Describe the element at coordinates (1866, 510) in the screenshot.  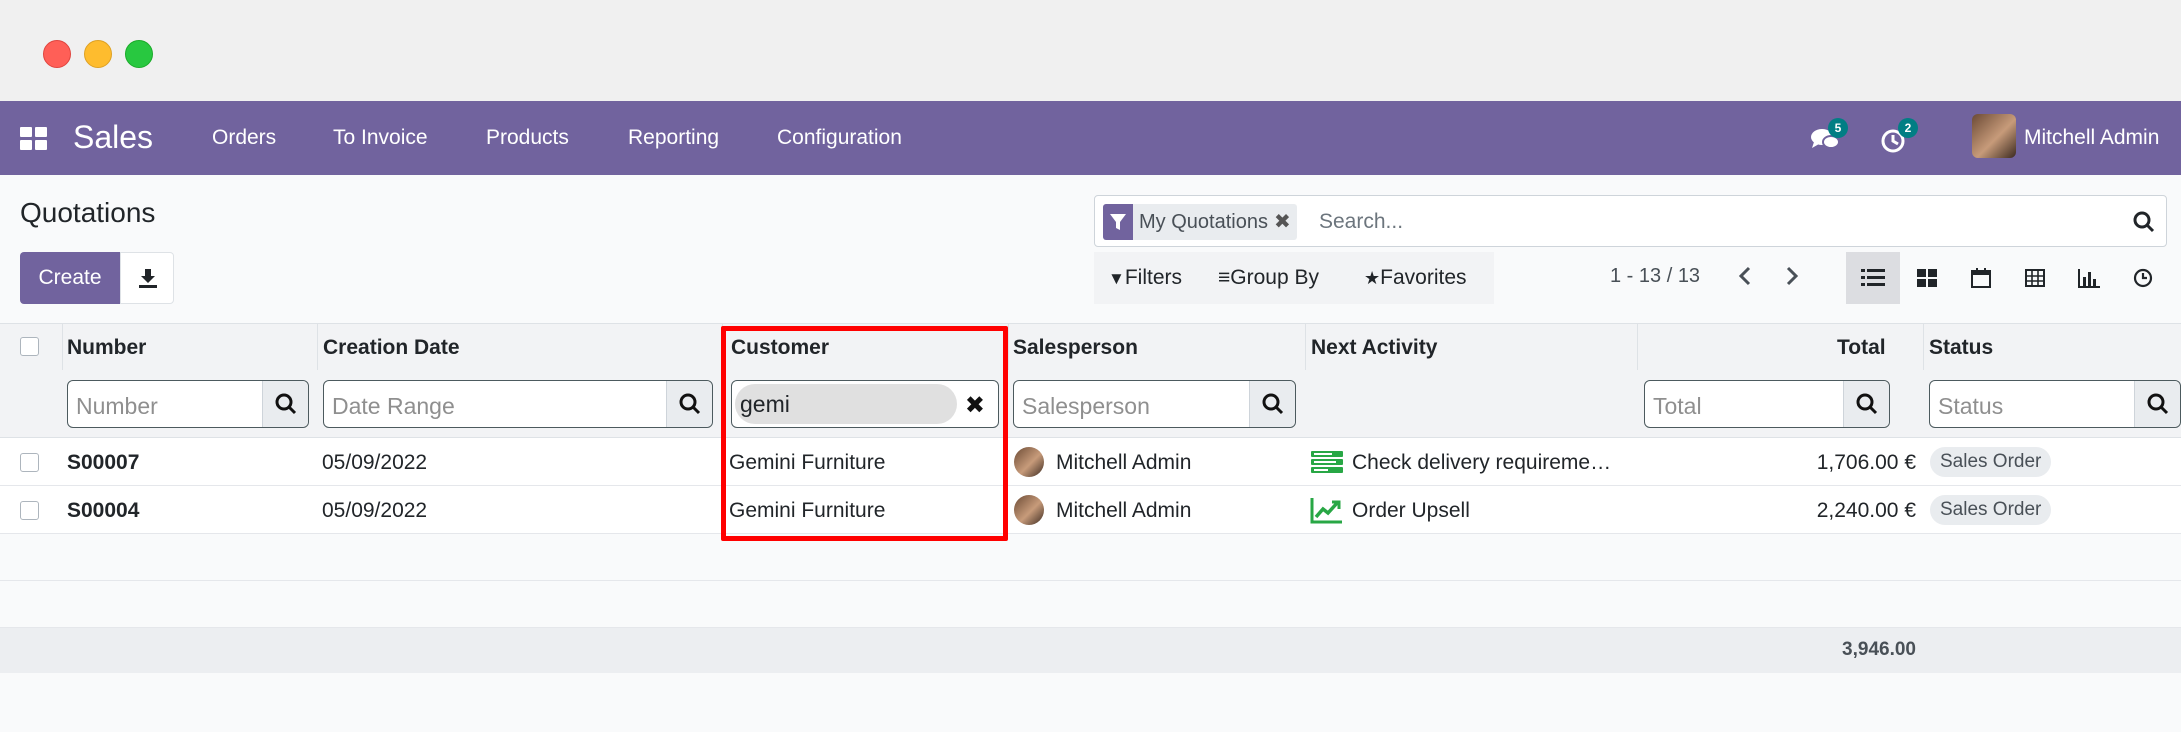
I see `order-total: 2,240.00 €` at that location.